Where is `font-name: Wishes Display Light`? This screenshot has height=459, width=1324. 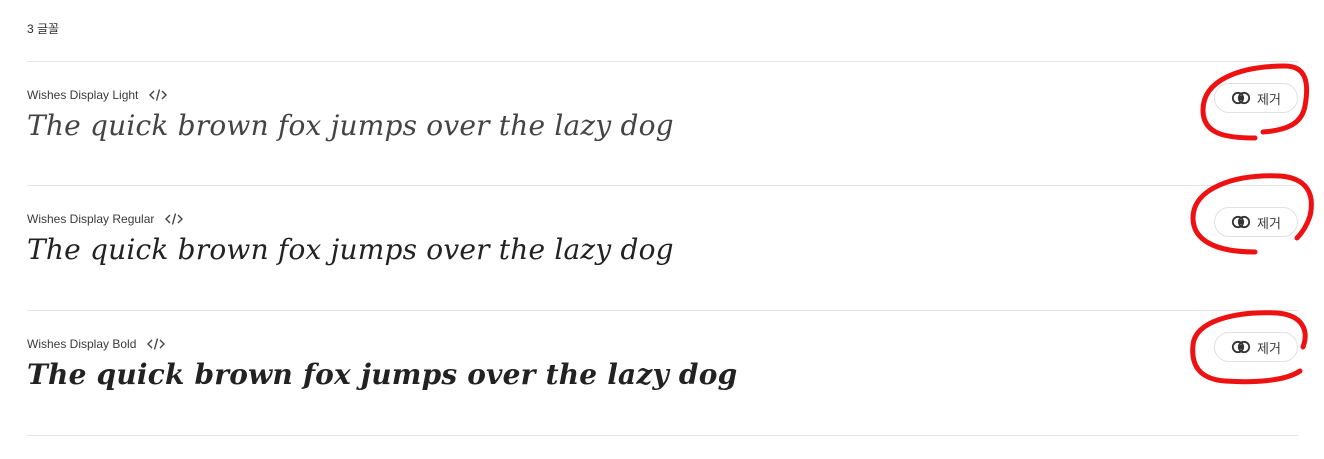
font-name: Wishes Display Light is located at coordinates (83, 95).